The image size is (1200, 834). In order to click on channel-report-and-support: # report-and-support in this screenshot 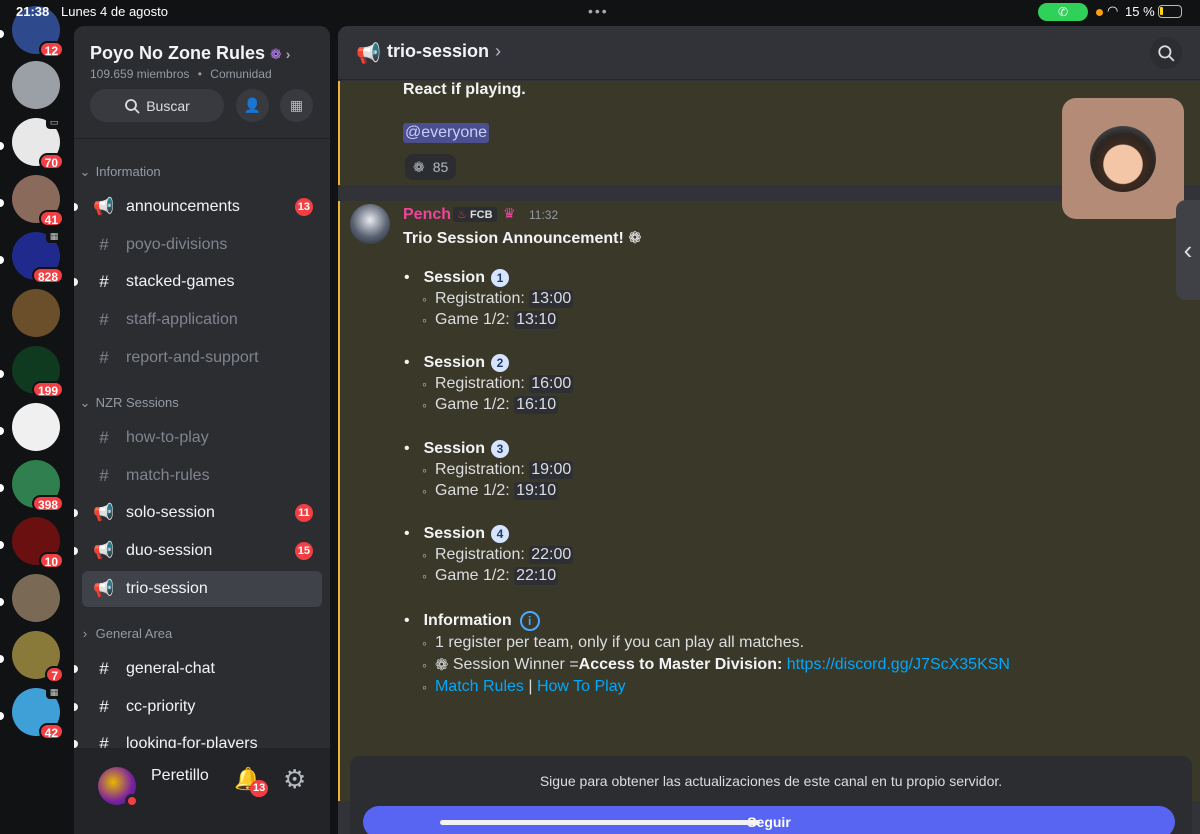, I will do `click(202, 358)`.